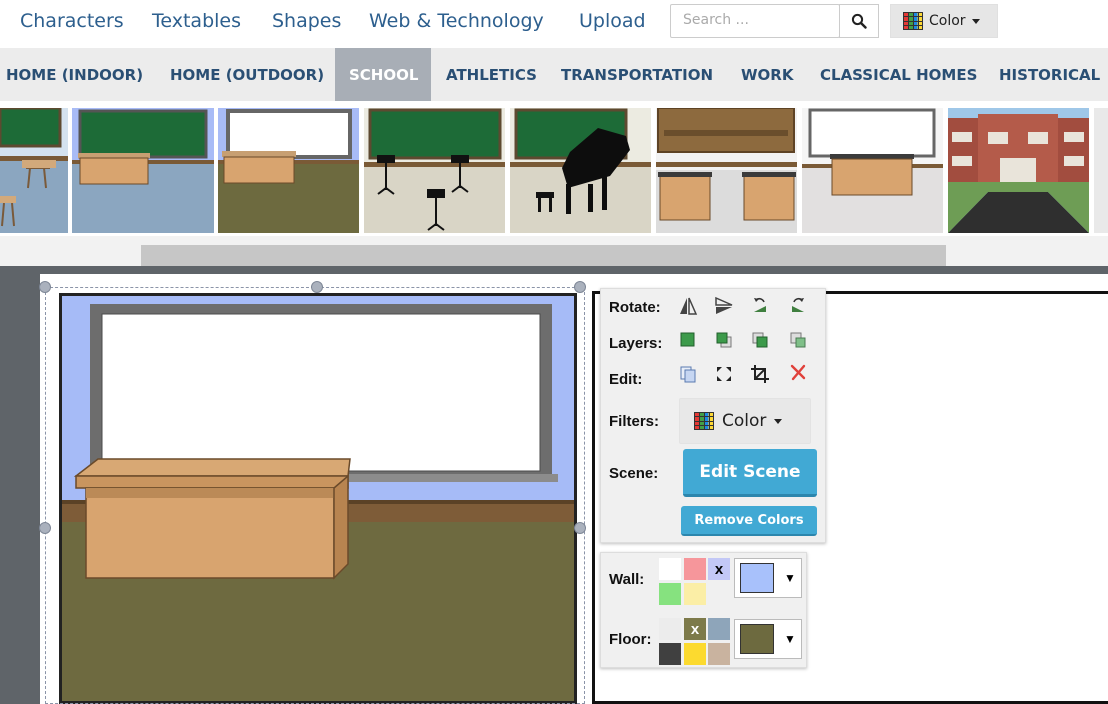  I want to click on wall-label: Wall:, so click(627, 579).